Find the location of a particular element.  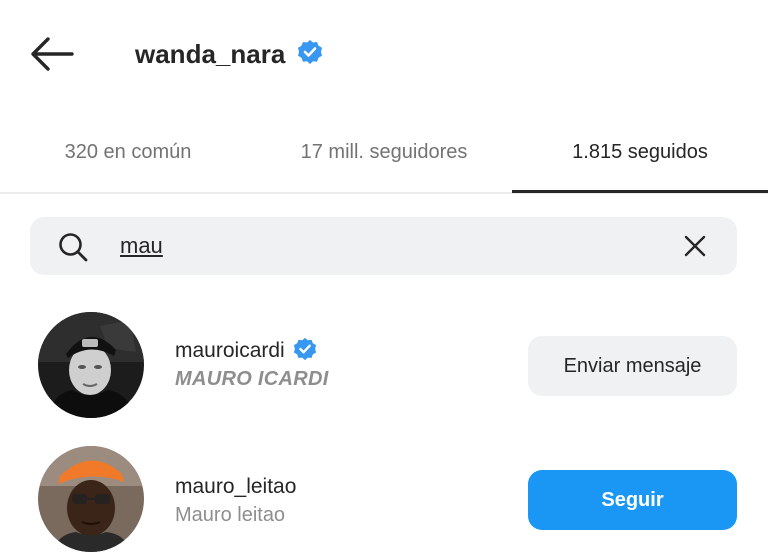

profile-username: wanda_nara is located at coordinates (210, 53).